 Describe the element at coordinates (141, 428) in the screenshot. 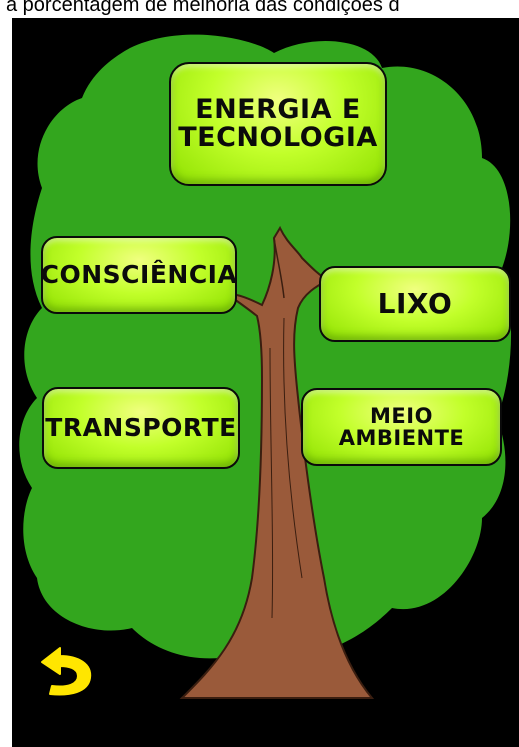

I see `transporte-button: TRANSPORTE` at that location.